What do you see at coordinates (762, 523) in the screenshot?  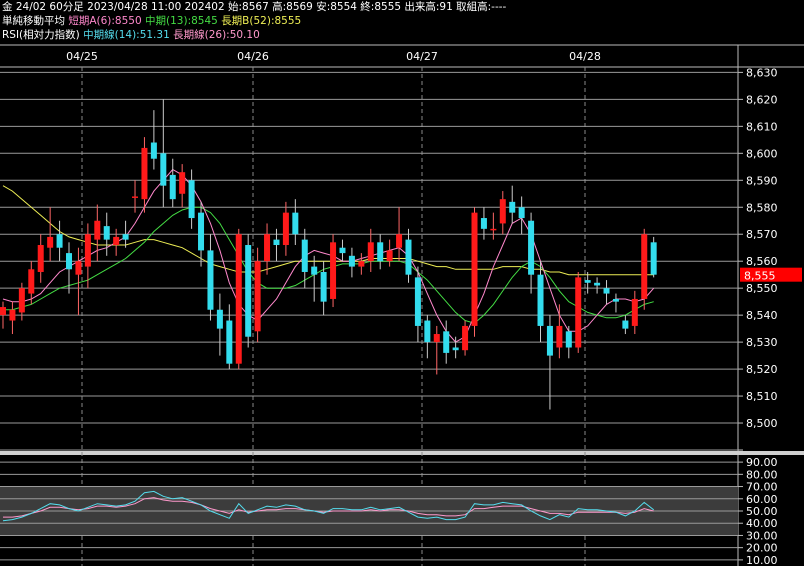 I see `rsi-tick-label: 40.00` at bounding box center [762, 523].